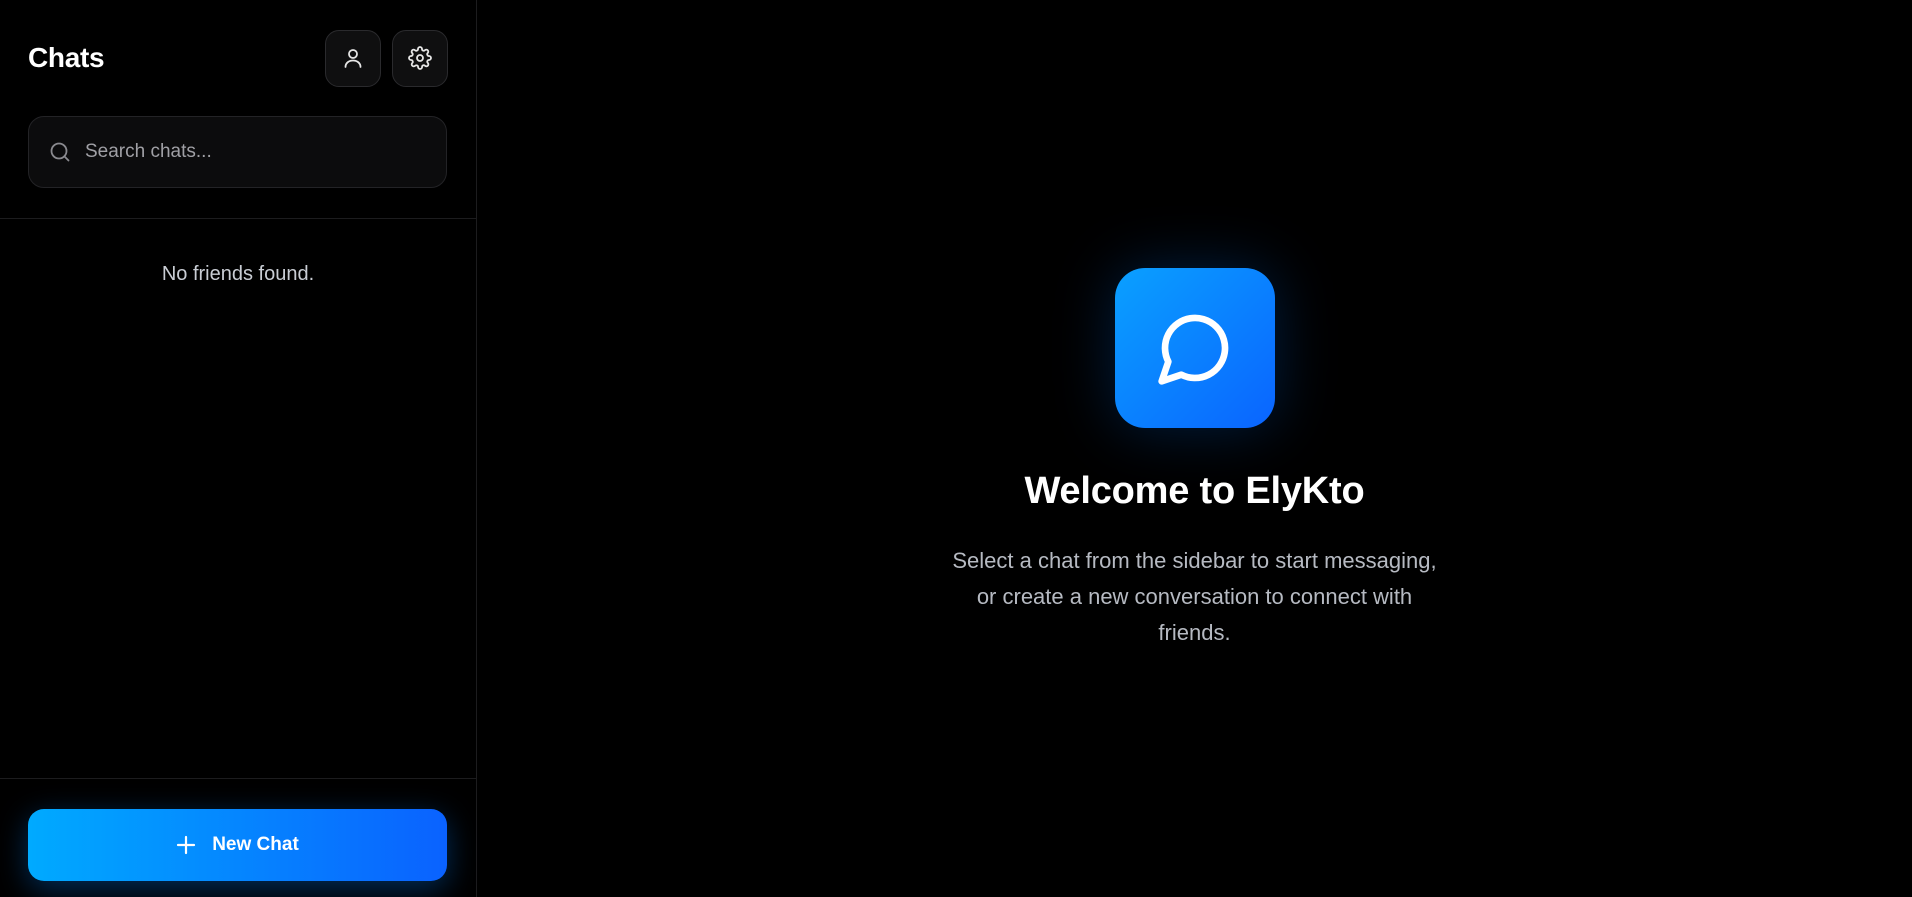  What do you see at coordinates (238, 58) in the screenshot?
I see `sidebar-title-row: Chats` at bounding box center [238, 58].